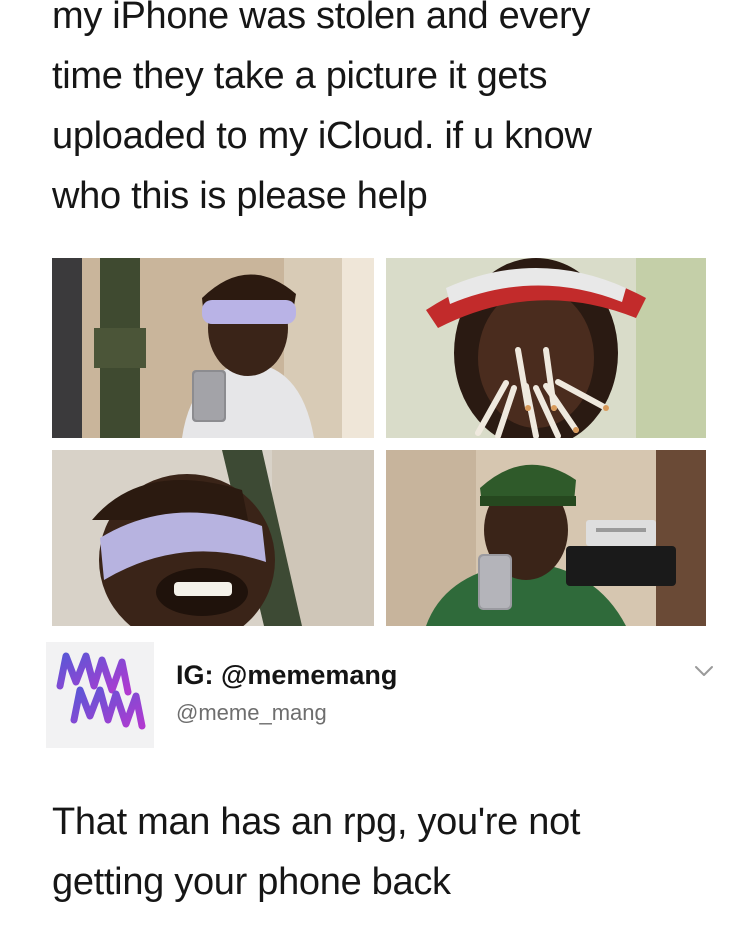 The height and width of the screenshot is (926, 750). What do you see at coordinates (251, 713) in the screenshot?
I see `handle: @meme_mang` at bounding box center [251, 713].